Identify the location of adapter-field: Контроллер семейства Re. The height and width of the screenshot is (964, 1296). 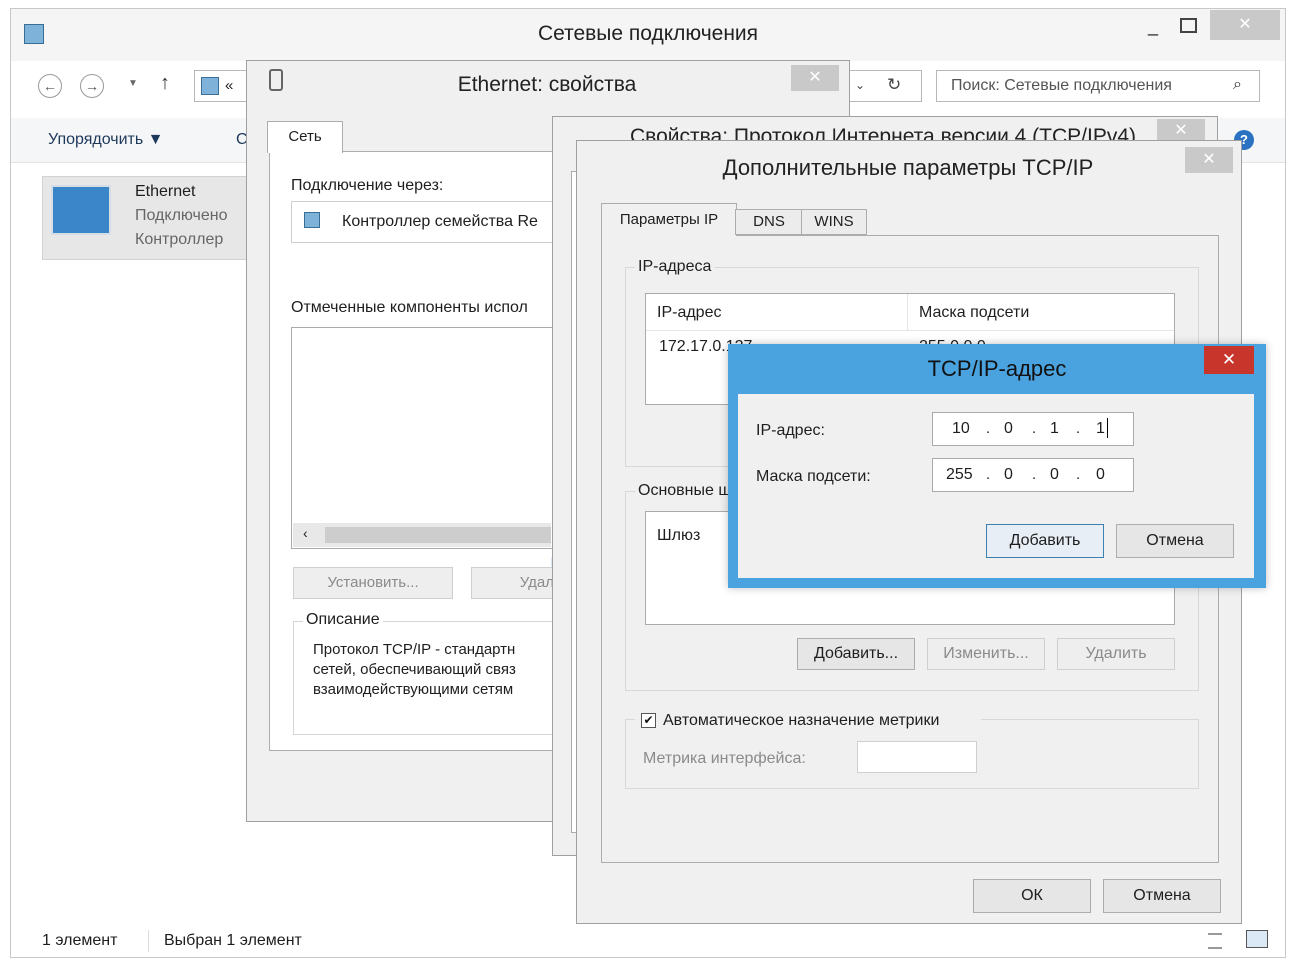
(422, 222).